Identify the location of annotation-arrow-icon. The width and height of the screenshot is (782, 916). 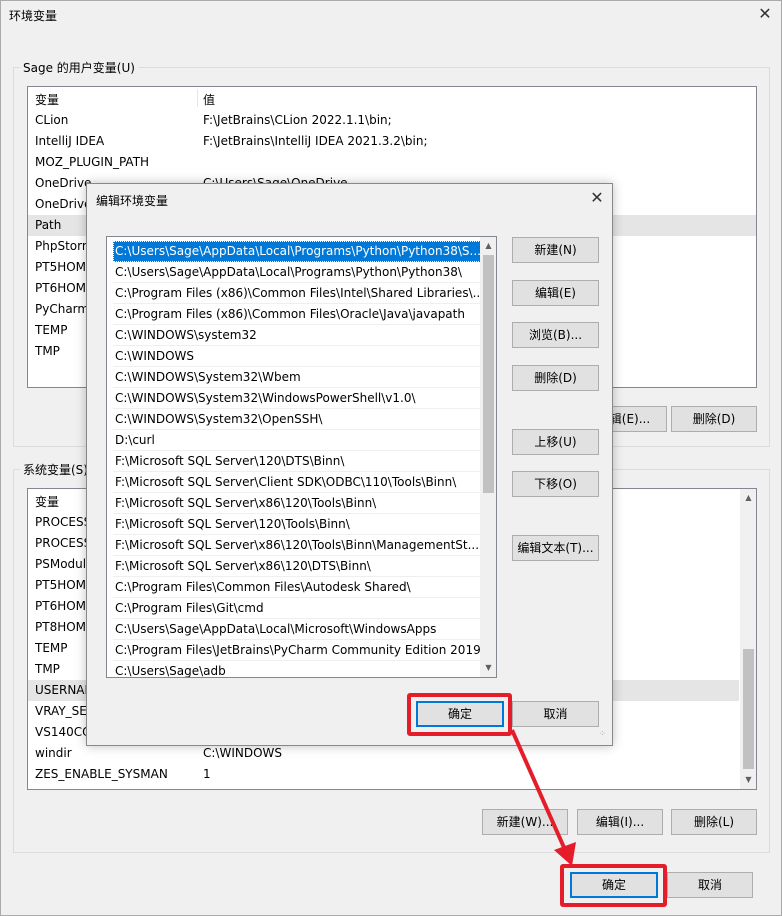
(543, 797).